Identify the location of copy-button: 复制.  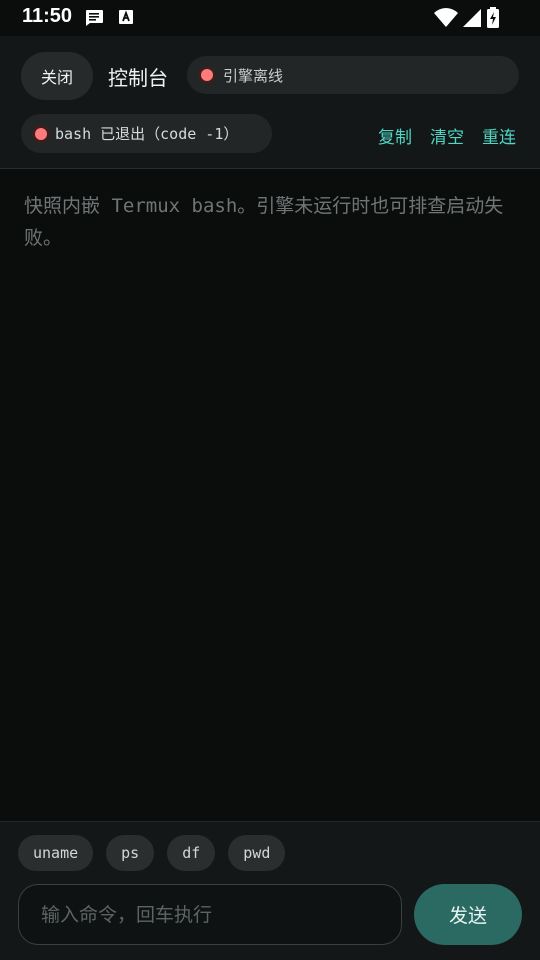
(395, 135).